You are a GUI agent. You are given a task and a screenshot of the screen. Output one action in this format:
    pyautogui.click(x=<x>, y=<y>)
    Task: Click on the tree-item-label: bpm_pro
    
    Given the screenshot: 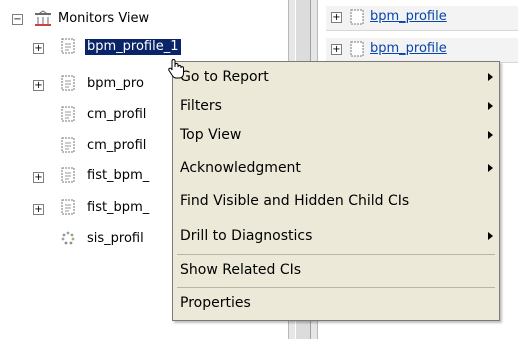 What is the action you would take?
    pyautogui.click(x=115, y=84)
    